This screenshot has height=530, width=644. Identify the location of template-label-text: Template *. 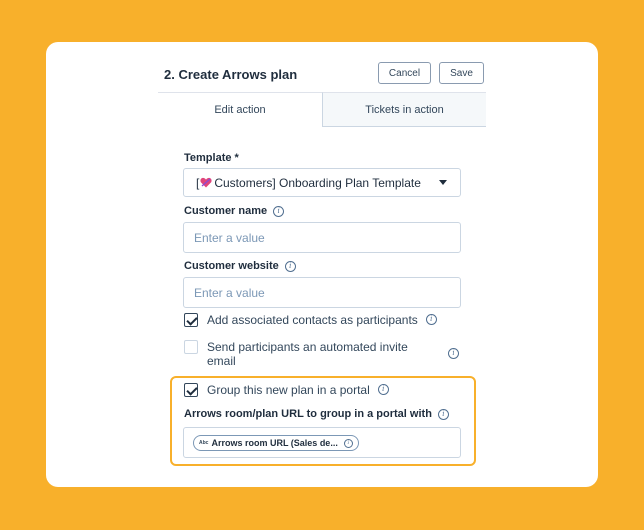
(211, 158).